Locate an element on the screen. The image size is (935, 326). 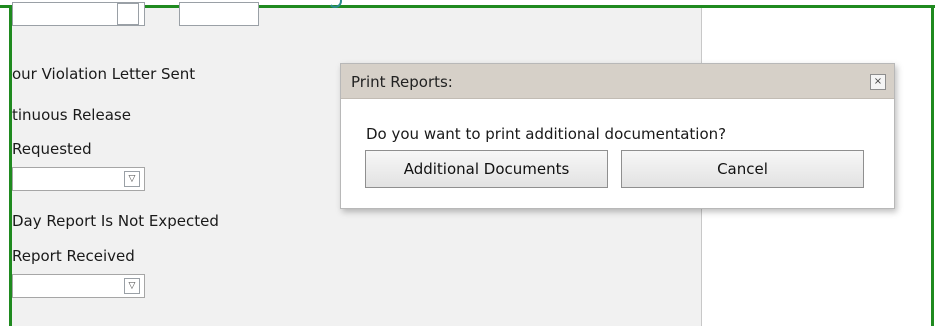
close-icon: × is located at coordinates (878, 82).